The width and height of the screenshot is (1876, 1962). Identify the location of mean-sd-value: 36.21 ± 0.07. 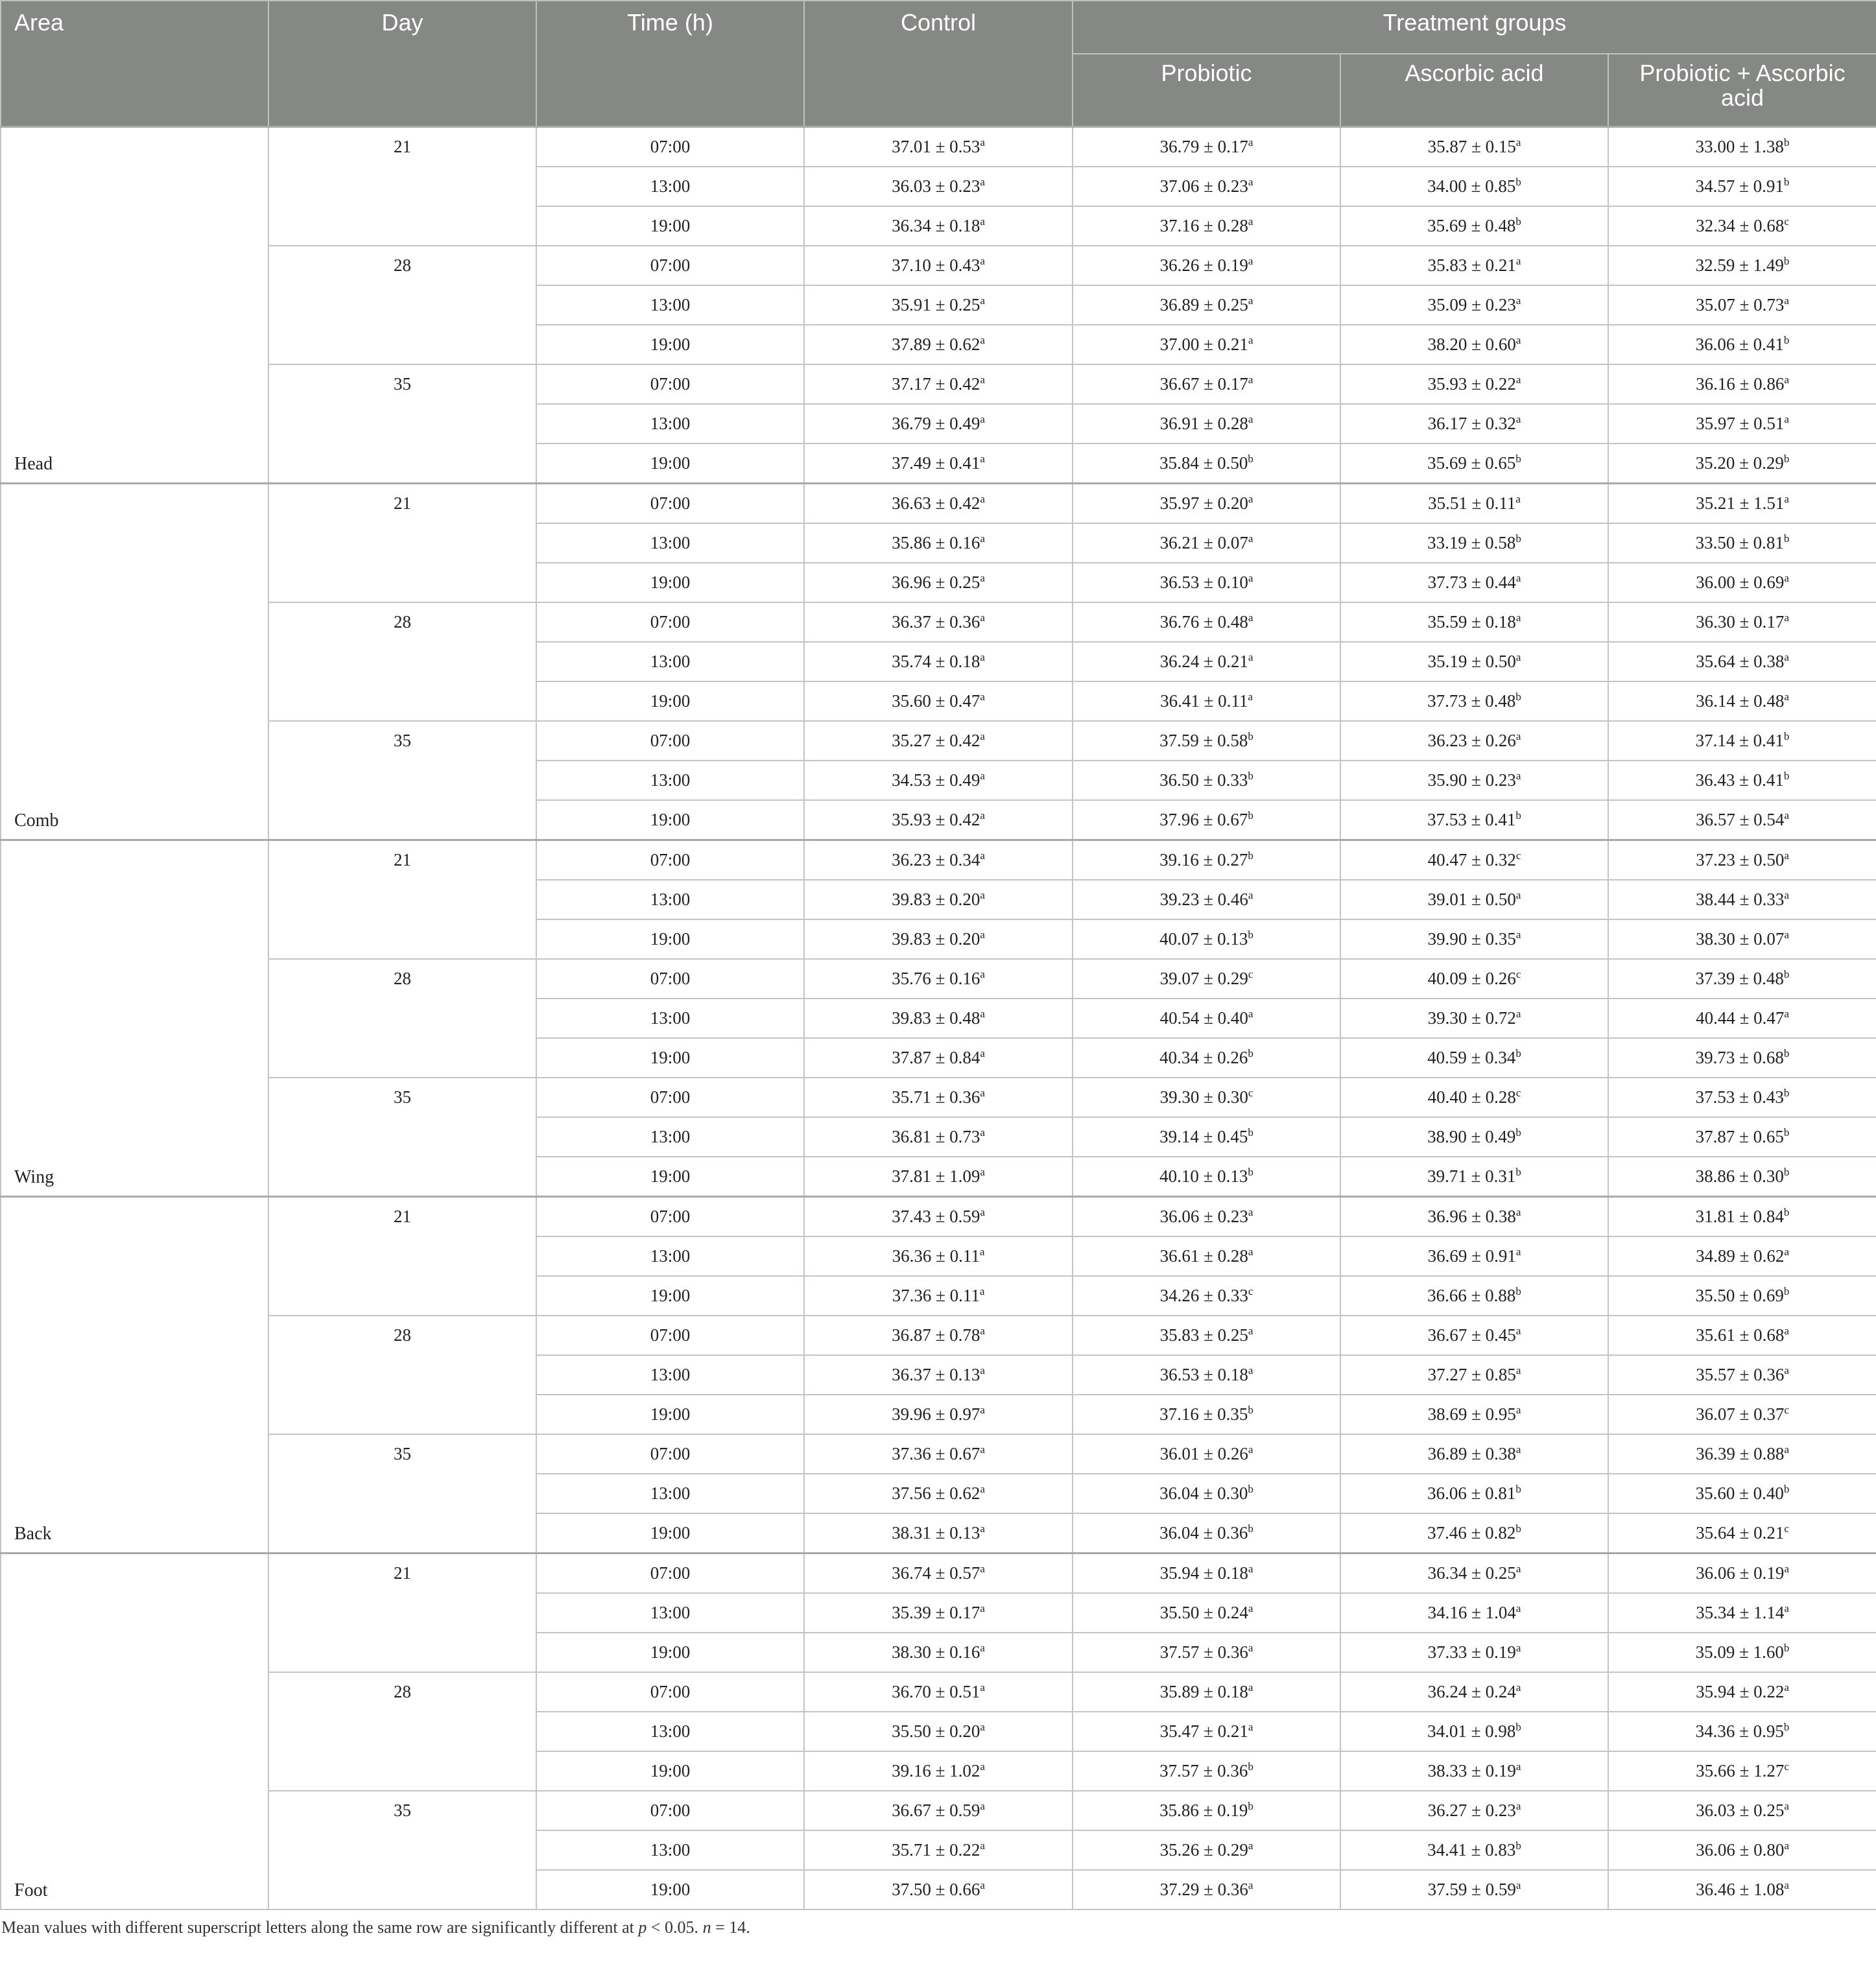
(1203, 542).